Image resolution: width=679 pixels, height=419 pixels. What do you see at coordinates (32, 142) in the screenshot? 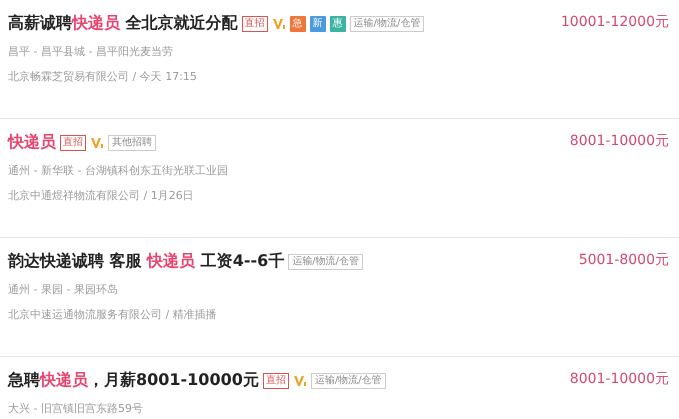
I see `job-title: 快递员` at bounding box center [32, 142].